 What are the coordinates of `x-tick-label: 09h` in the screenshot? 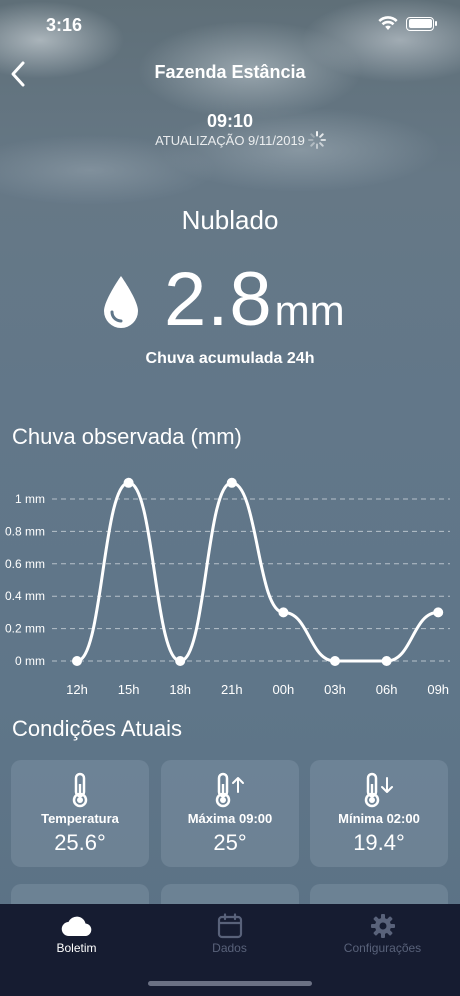 It's located at (438, 689).